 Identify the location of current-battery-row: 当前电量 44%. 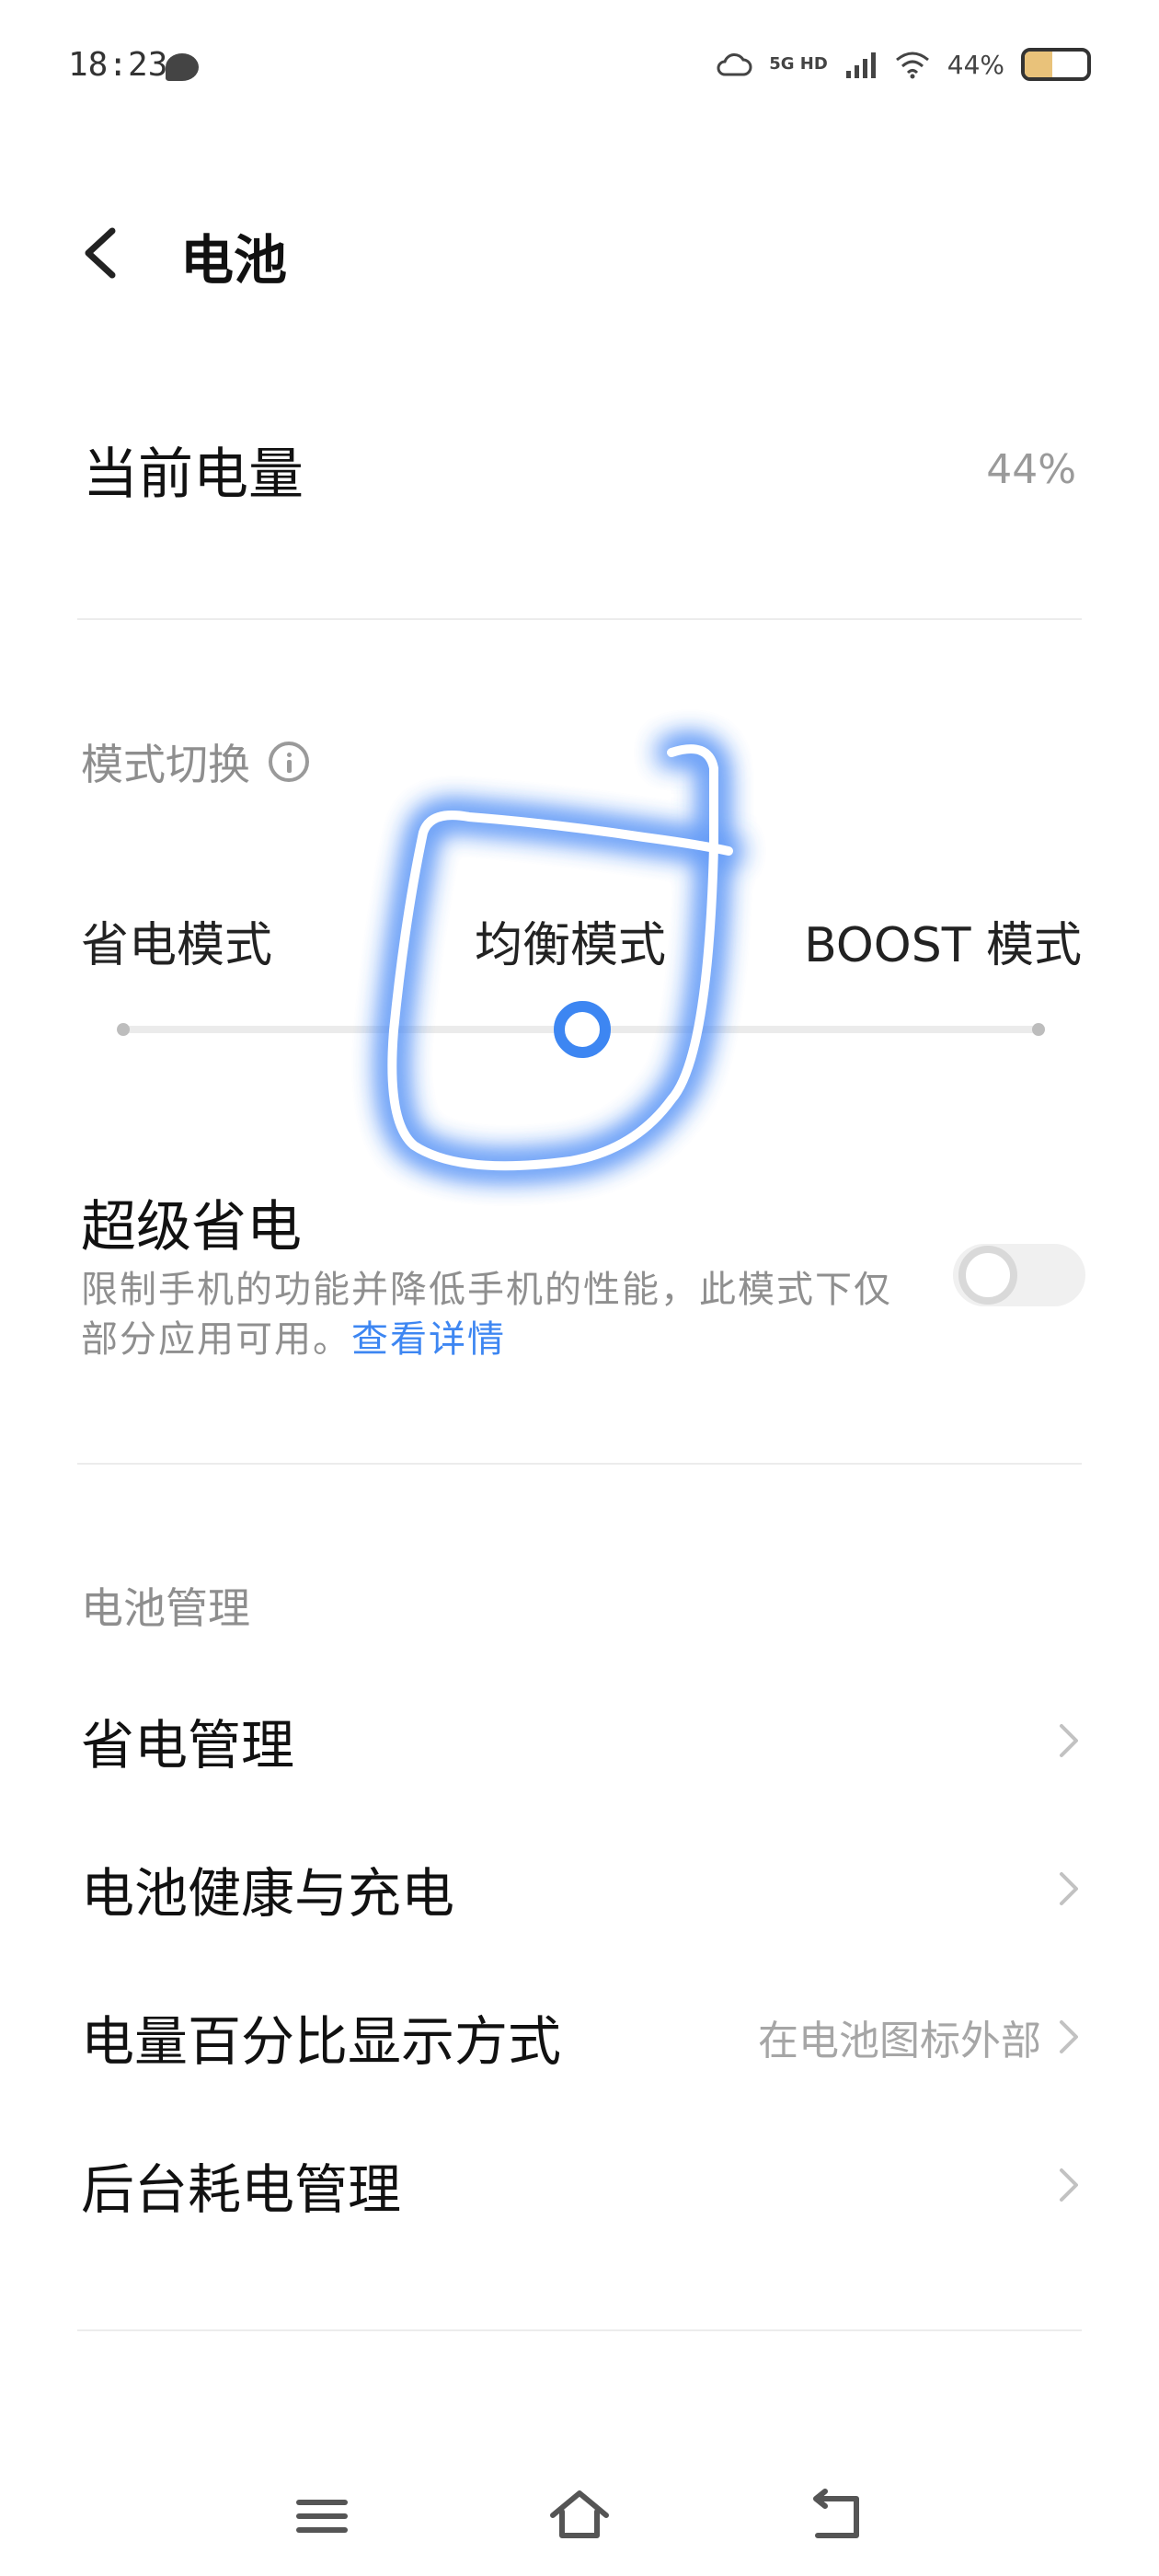
(579, 469).